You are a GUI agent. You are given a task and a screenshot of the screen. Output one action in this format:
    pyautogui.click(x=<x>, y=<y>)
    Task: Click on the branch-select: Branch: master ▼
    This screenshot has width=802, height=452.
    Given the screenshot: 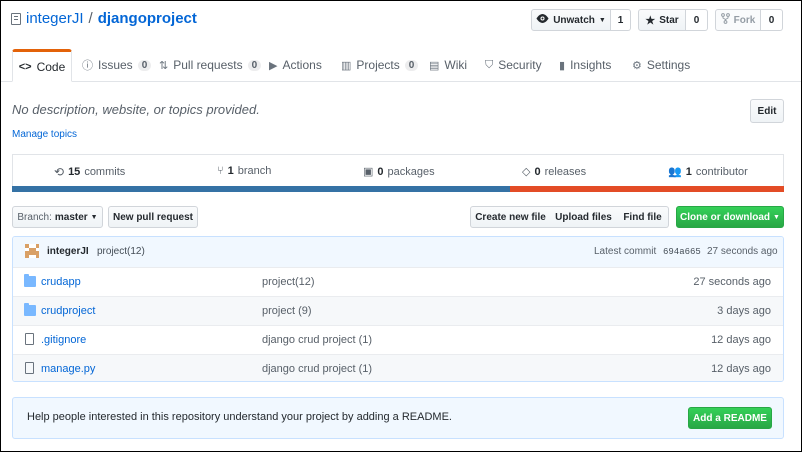 What is the action you would take?
    pyautogui.click(x=57, y=217)
    